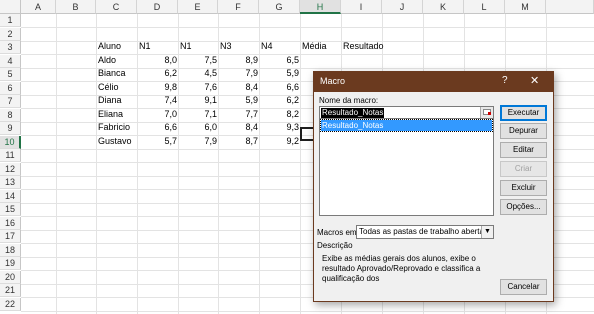 This screenshot has height=314, width=594. Describe the element at coordinates (110, 100) in the screenshot. I see `cell-name: Diana` at that location.